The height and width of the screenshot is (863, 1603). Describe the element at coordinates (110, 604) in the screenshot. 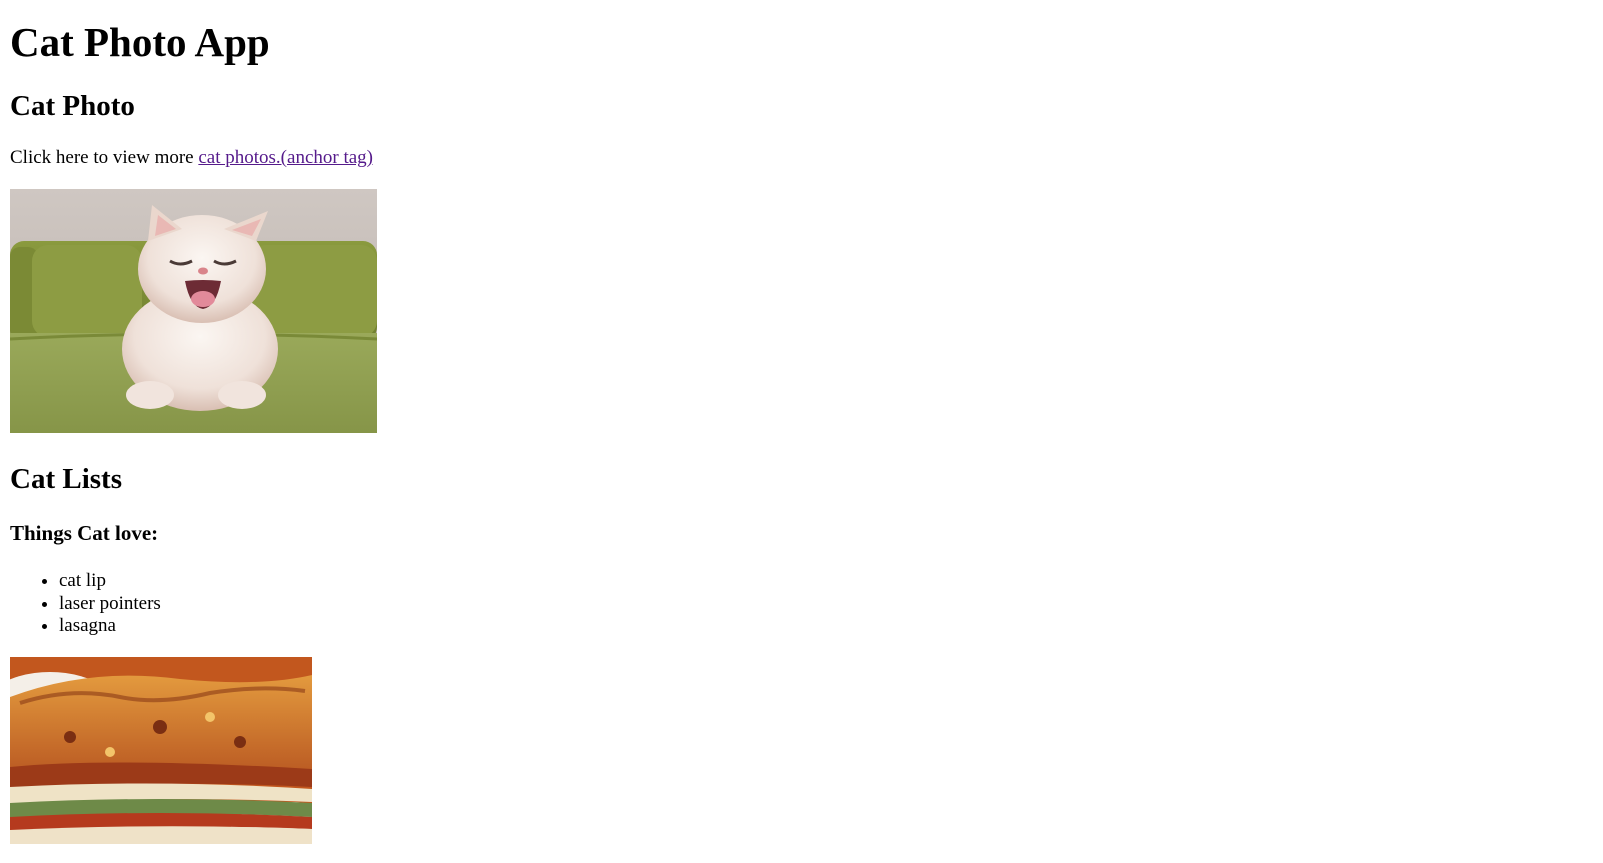

I see `list-item: laser pointers` at that location.